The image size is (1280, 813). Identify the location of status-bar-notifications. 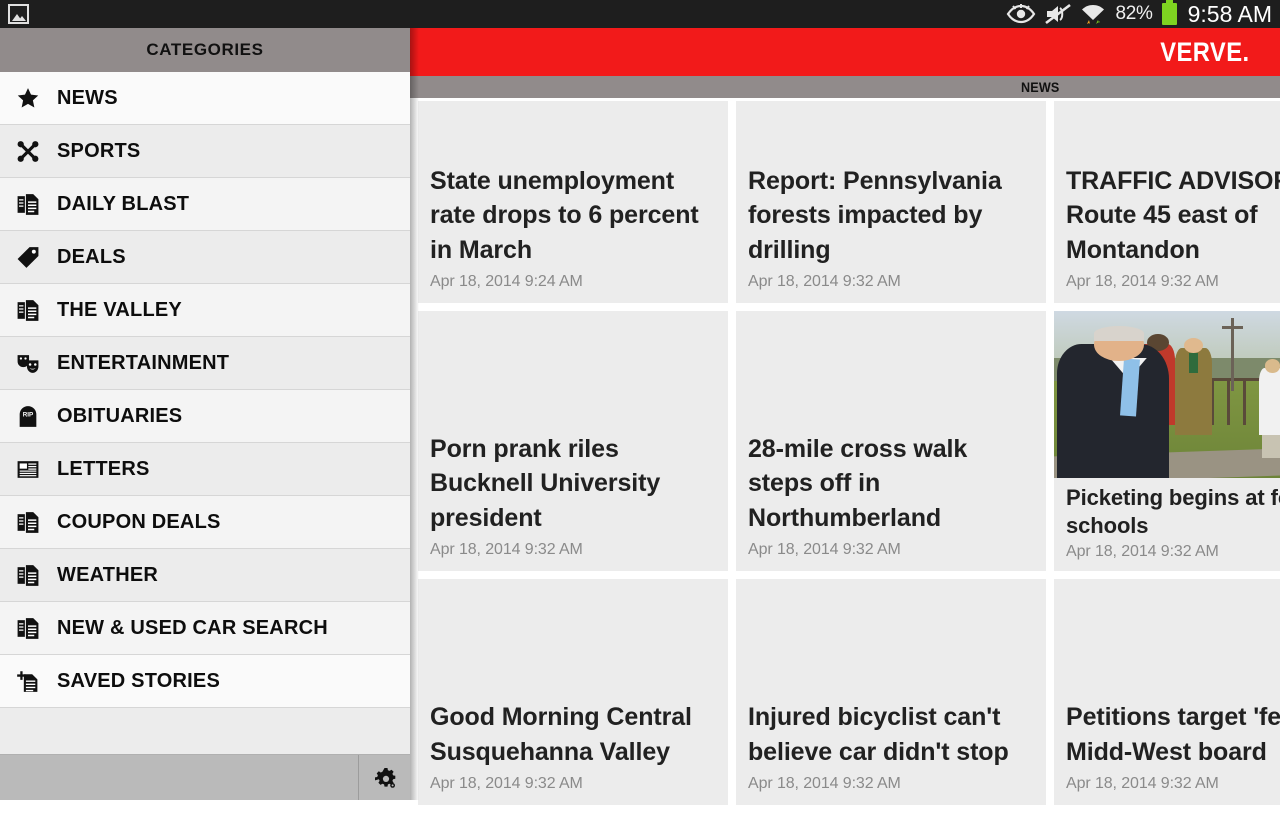
(14, 14).